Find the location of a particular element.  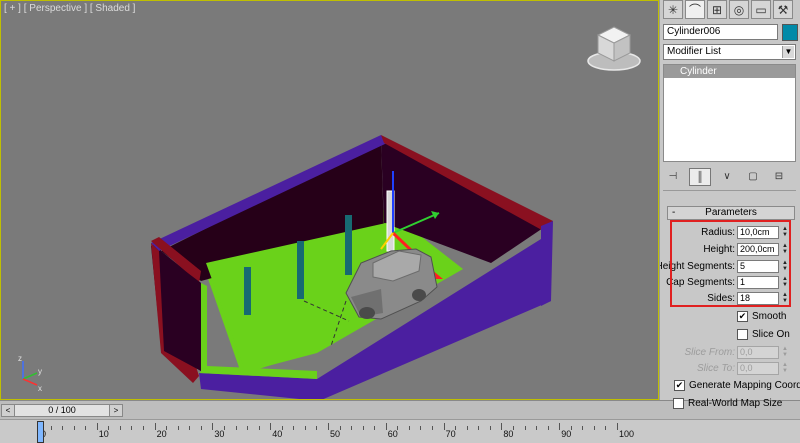

create-icon: ✳ is located at coordinates (673, 9).